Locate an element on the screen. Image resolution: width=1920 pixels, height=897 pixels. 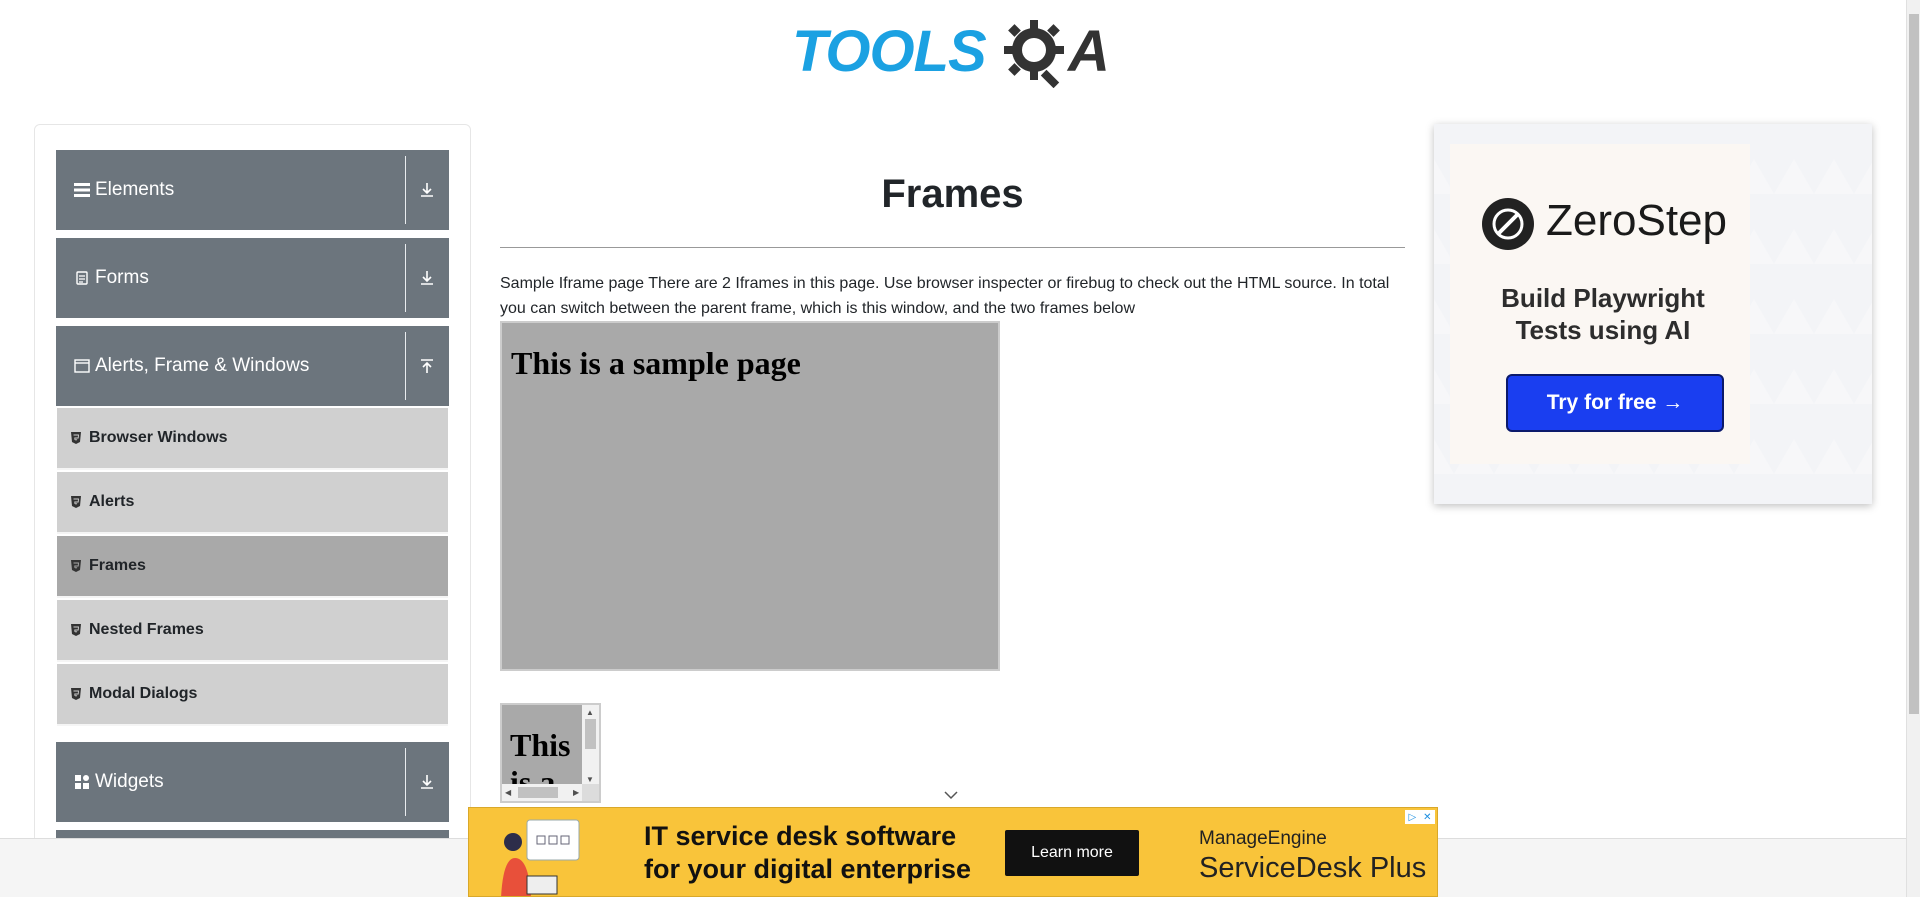
frame-heading: This is a sample page is located at coordinates (656, 363).